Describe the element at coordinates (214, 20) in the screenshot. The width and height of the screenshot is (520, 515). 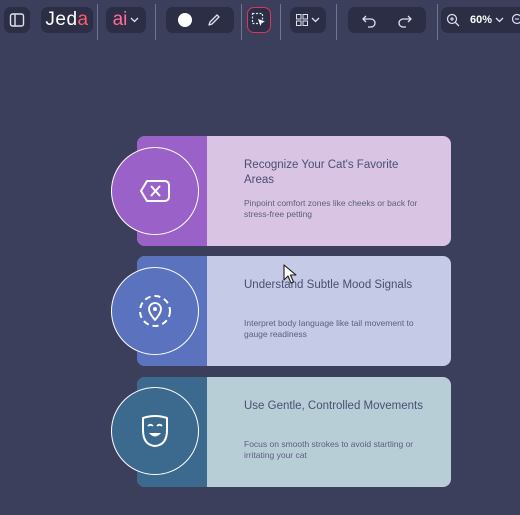
I see `pen-icon` at that location.